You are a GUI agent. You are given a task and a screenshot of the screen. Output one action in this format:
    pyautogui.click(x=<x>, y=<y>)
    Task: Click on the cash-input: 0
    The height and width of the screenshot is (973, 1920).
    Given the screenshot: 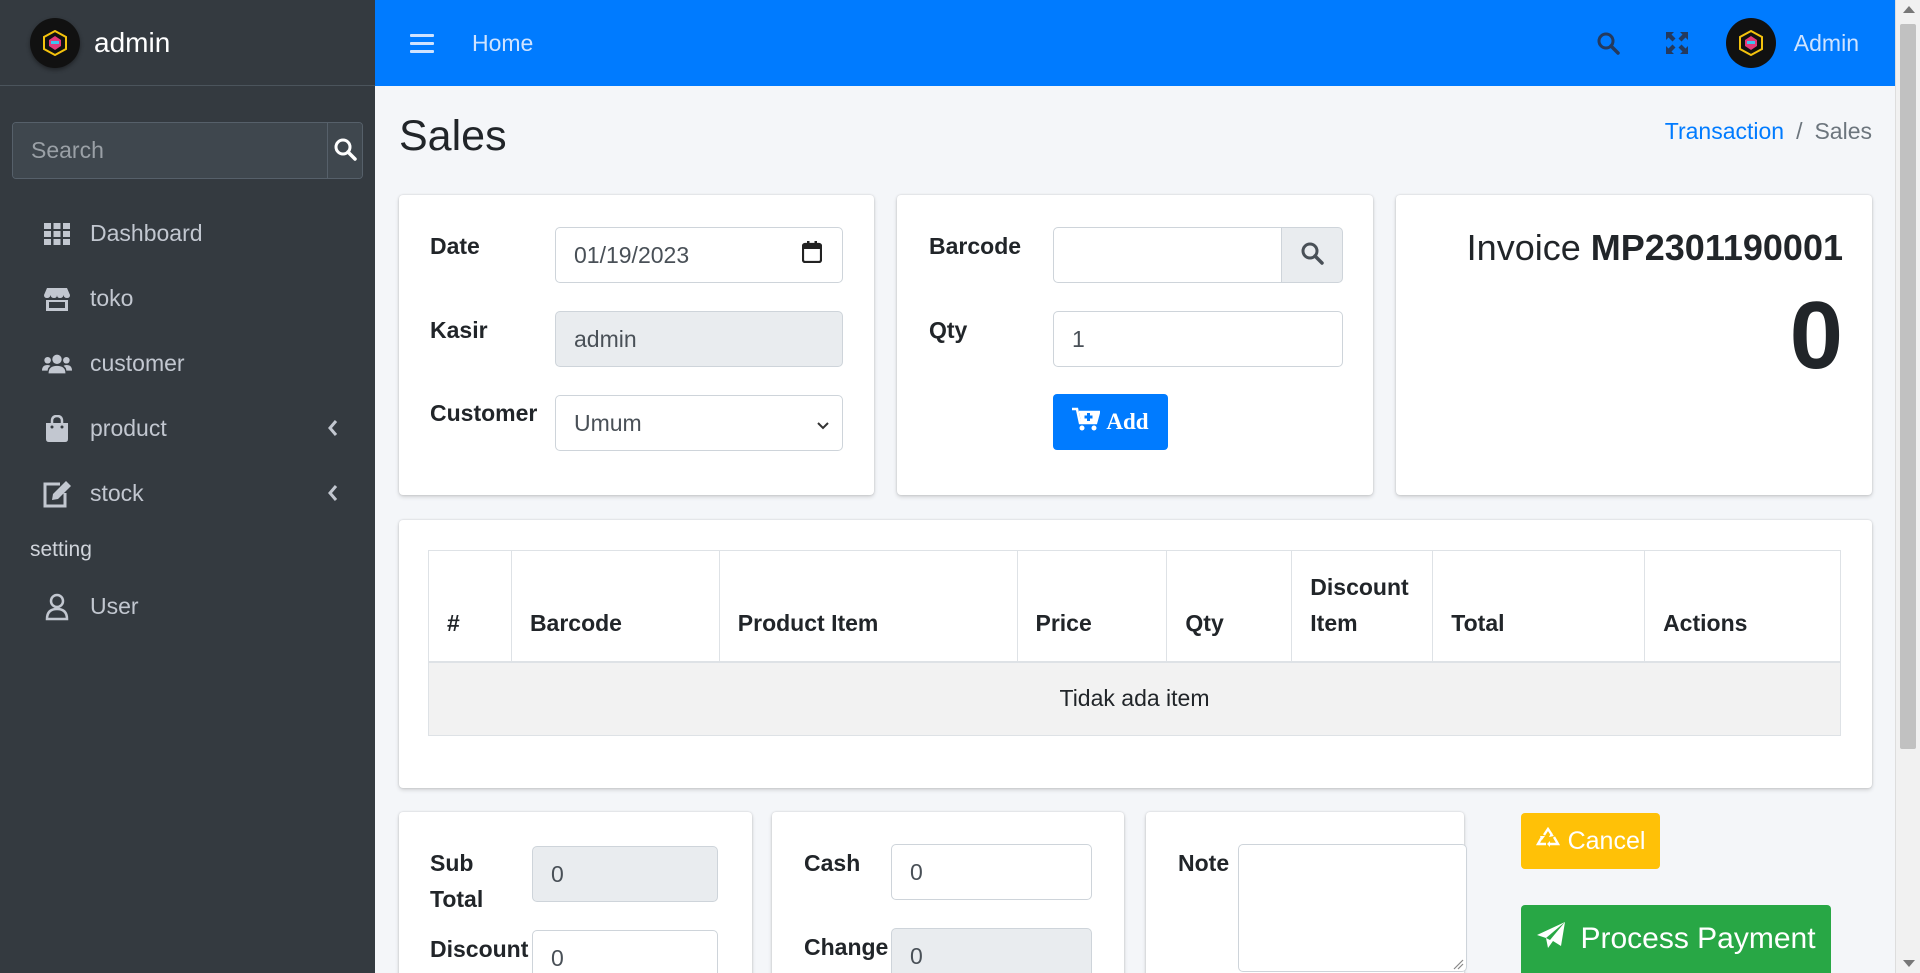 What is the action you would take?
    pyautogui.click(x=991, y=872)
    